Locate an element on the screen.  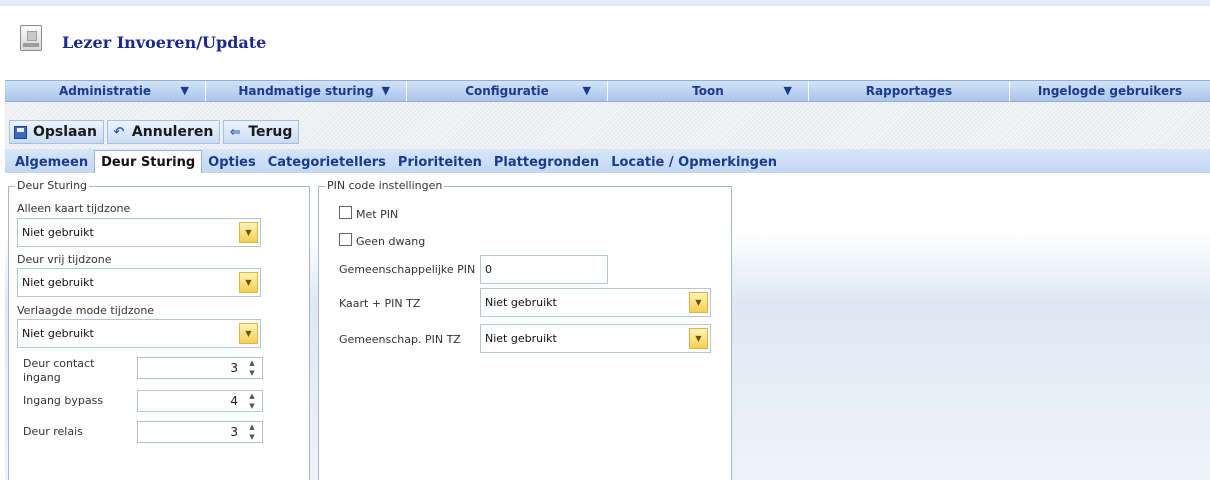
with-pin-checkbox is located at coordinates (345, 212).